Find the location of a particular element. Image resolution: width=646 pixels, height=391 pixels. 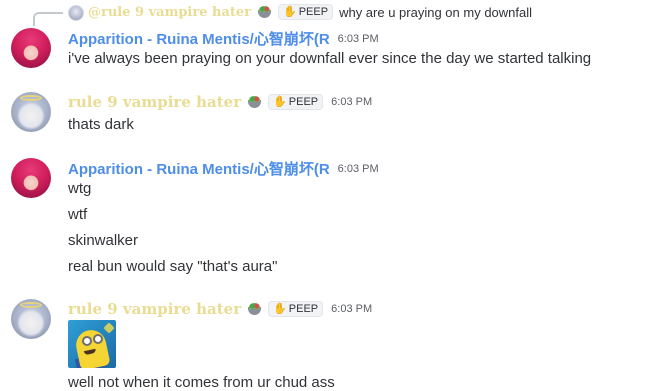

reply-text: why are u praying on my downfall is located at coordinates (436, 12).